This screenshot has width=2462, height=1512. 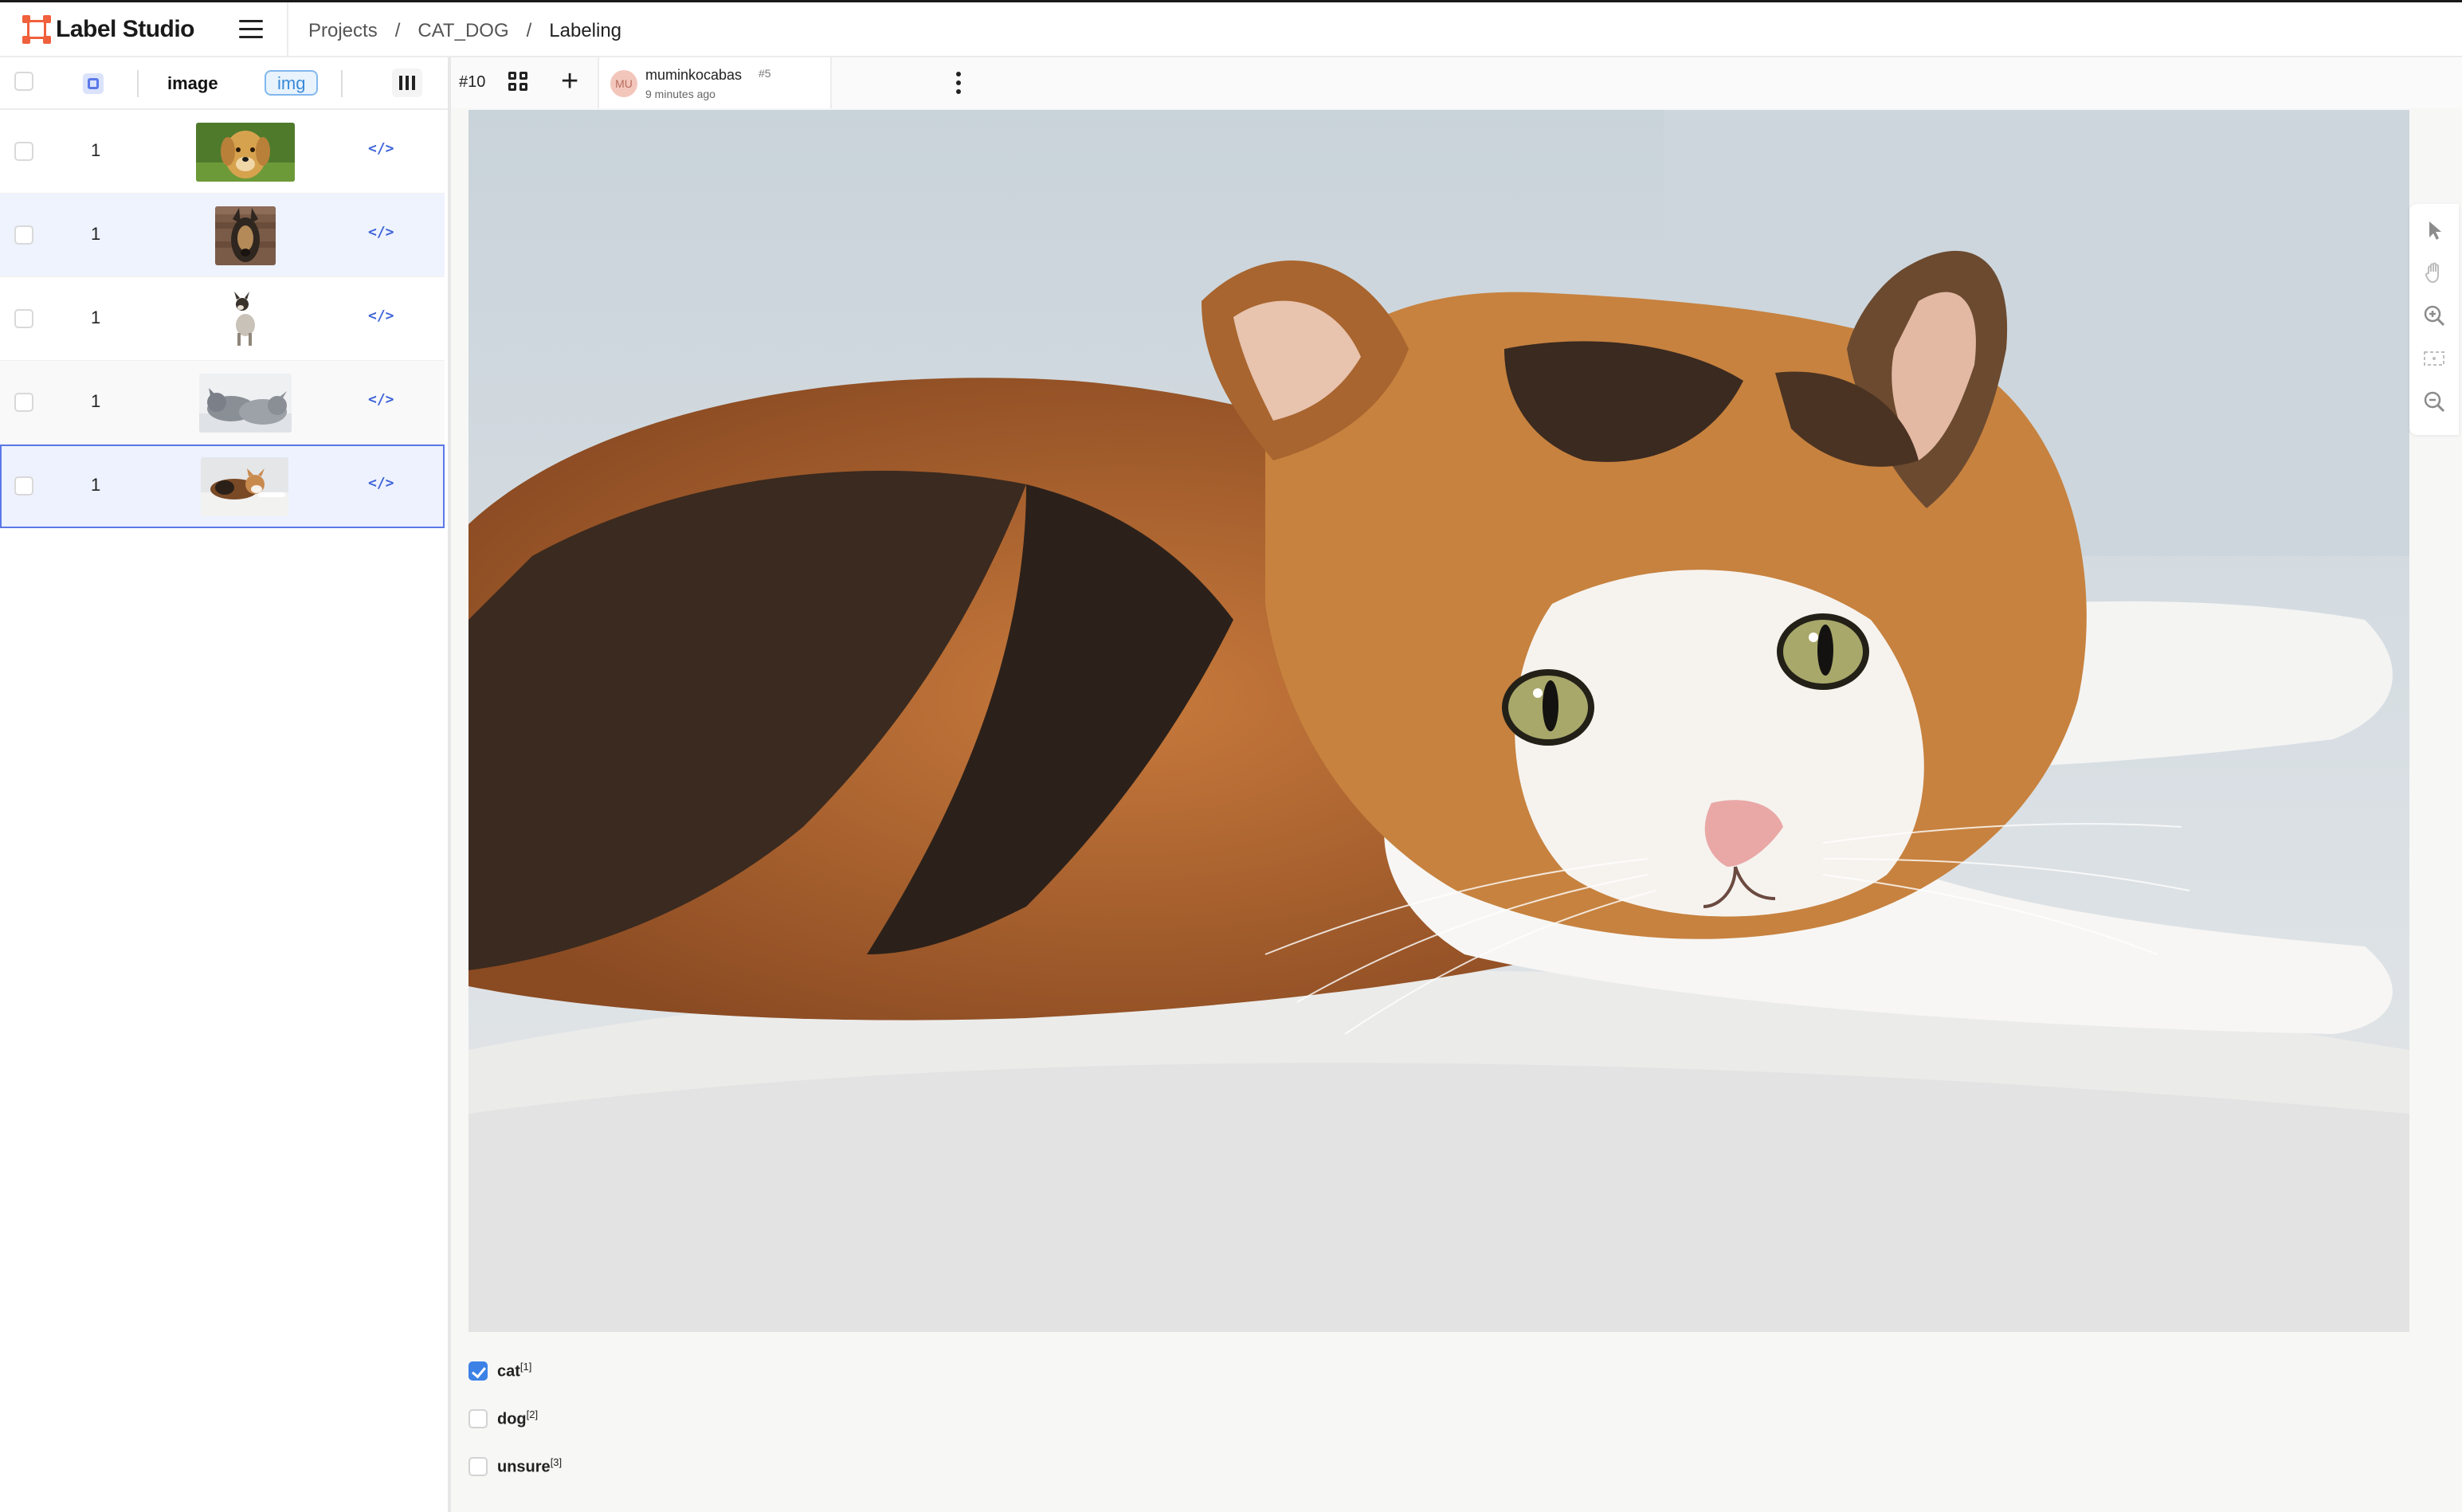 What do you see at coordinates (407, 83) in the screenshot?
I see `columns-toggle-icon` at bounding box center [407, 83].